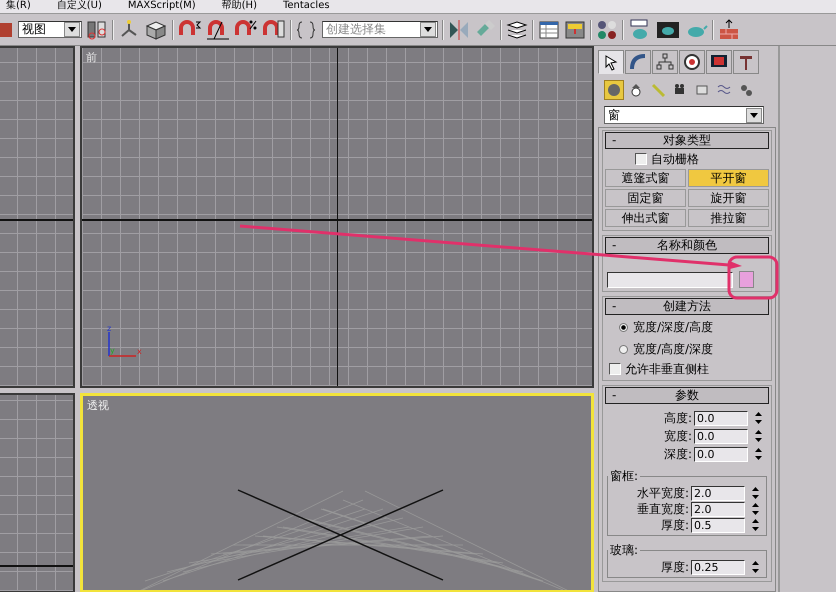 Image resolution: width=836 pixels, height=592 pixels. Describe the element at coordinates (611, 62) in the screenshot. I see `create-tab` at that location.